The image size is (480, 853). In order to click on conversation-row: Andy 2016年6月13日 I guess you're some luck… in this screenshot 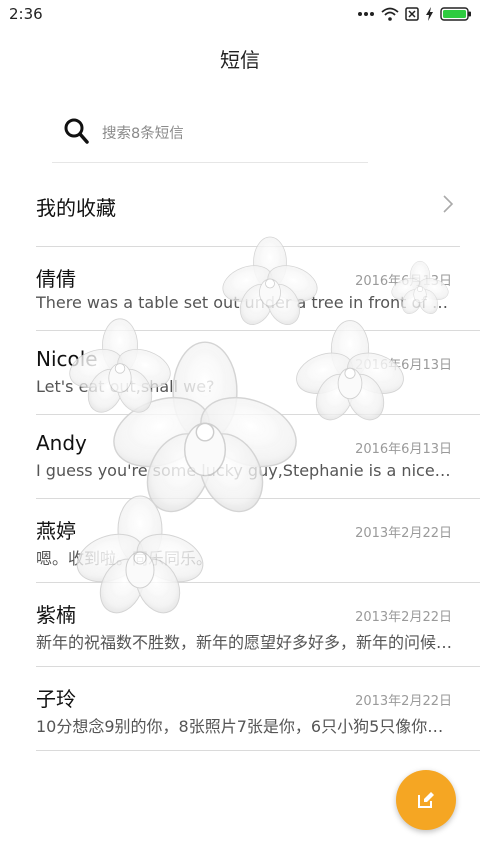, I will do `click(258, 457)`.